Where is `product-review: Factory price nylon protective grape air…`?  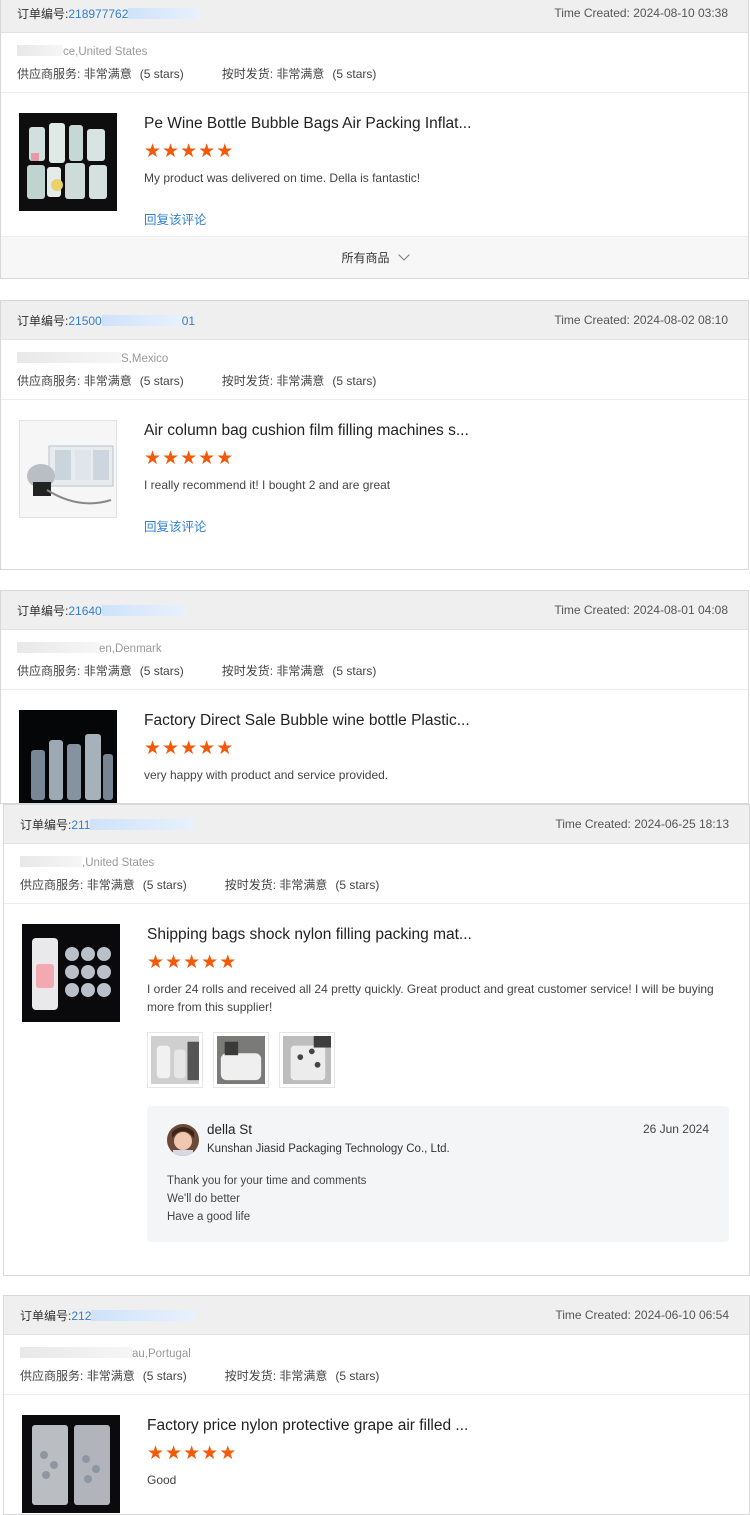 product-review: Factory price nylon protective grape air… is located at coordinates (376, 1454).